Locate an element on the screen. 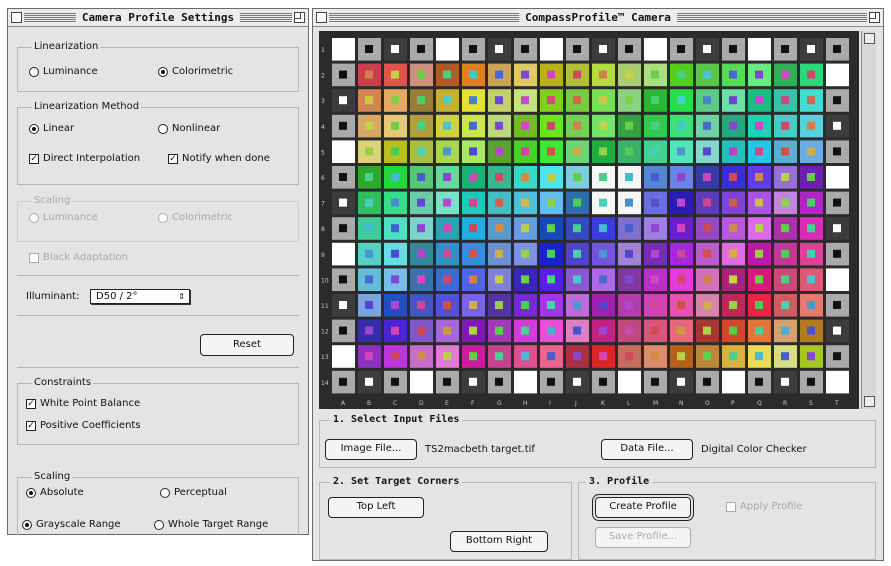 Image resolution: width=891 pixels, height=566 pixels. scroll-up-arrow-icon is located at coordinates (869, 38).